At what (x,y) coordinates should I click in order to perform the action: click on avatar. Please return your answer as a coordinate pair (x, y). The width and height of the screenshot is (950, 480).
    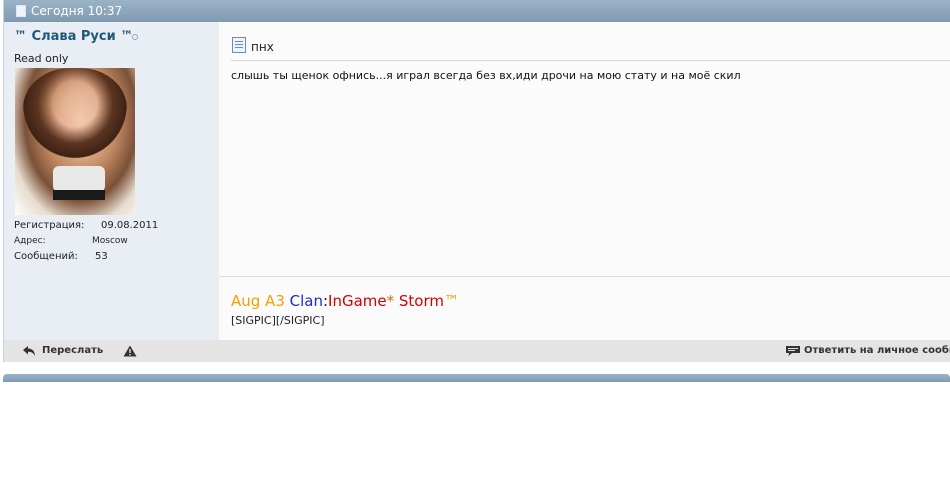
    Looking at the image, I should click on (75, 141).